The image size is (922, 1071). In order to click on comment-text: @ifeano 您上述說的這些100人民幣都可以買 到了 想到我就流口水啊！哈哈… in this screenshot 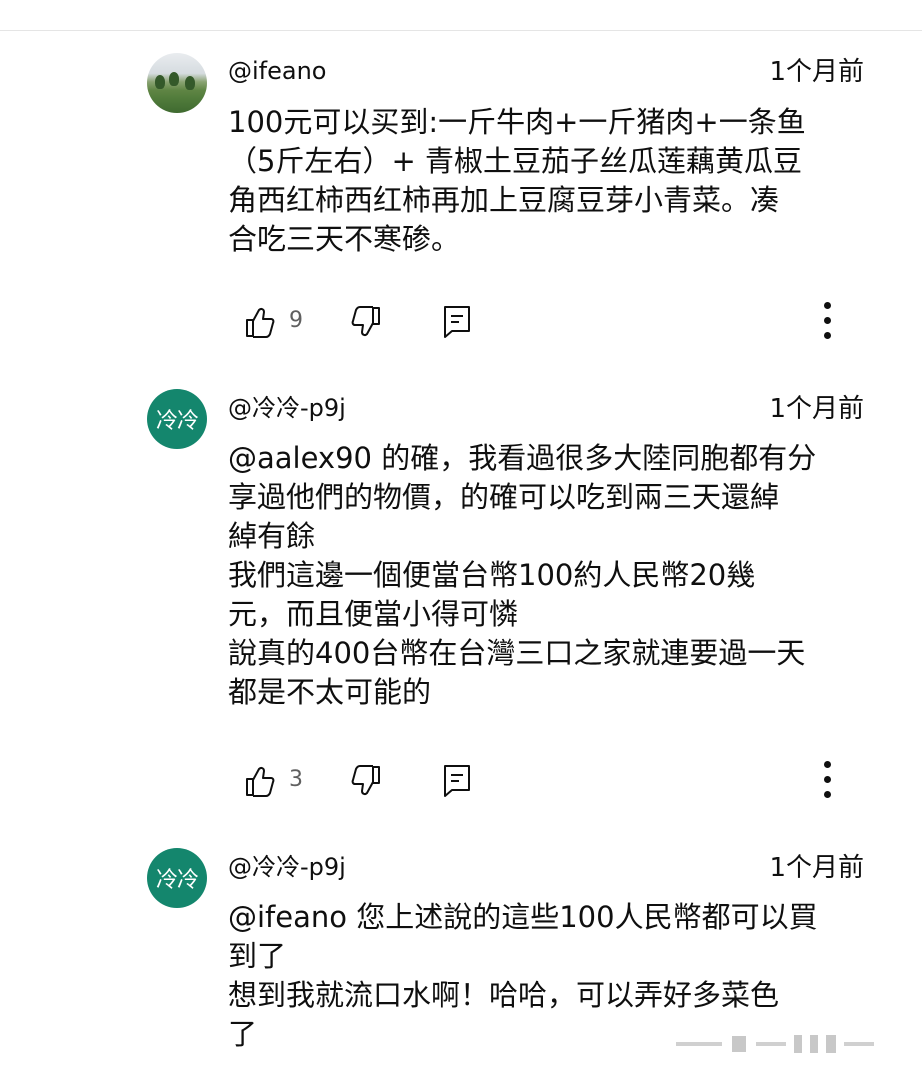, I will do `click(523, 975)`.